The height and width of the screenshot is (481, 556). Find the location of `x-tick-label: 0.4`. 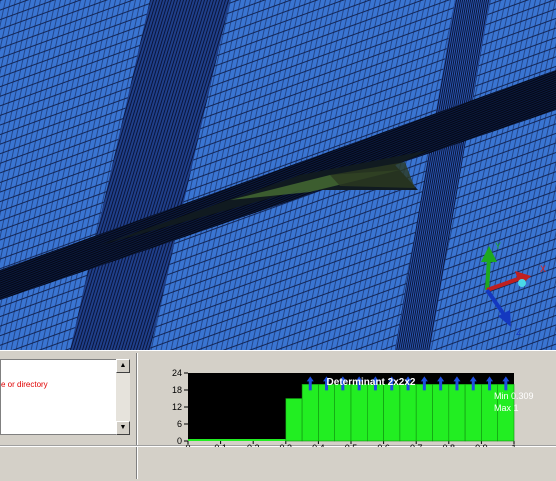

x-tick-label: 0.4 is located at coordinates (318, 445).